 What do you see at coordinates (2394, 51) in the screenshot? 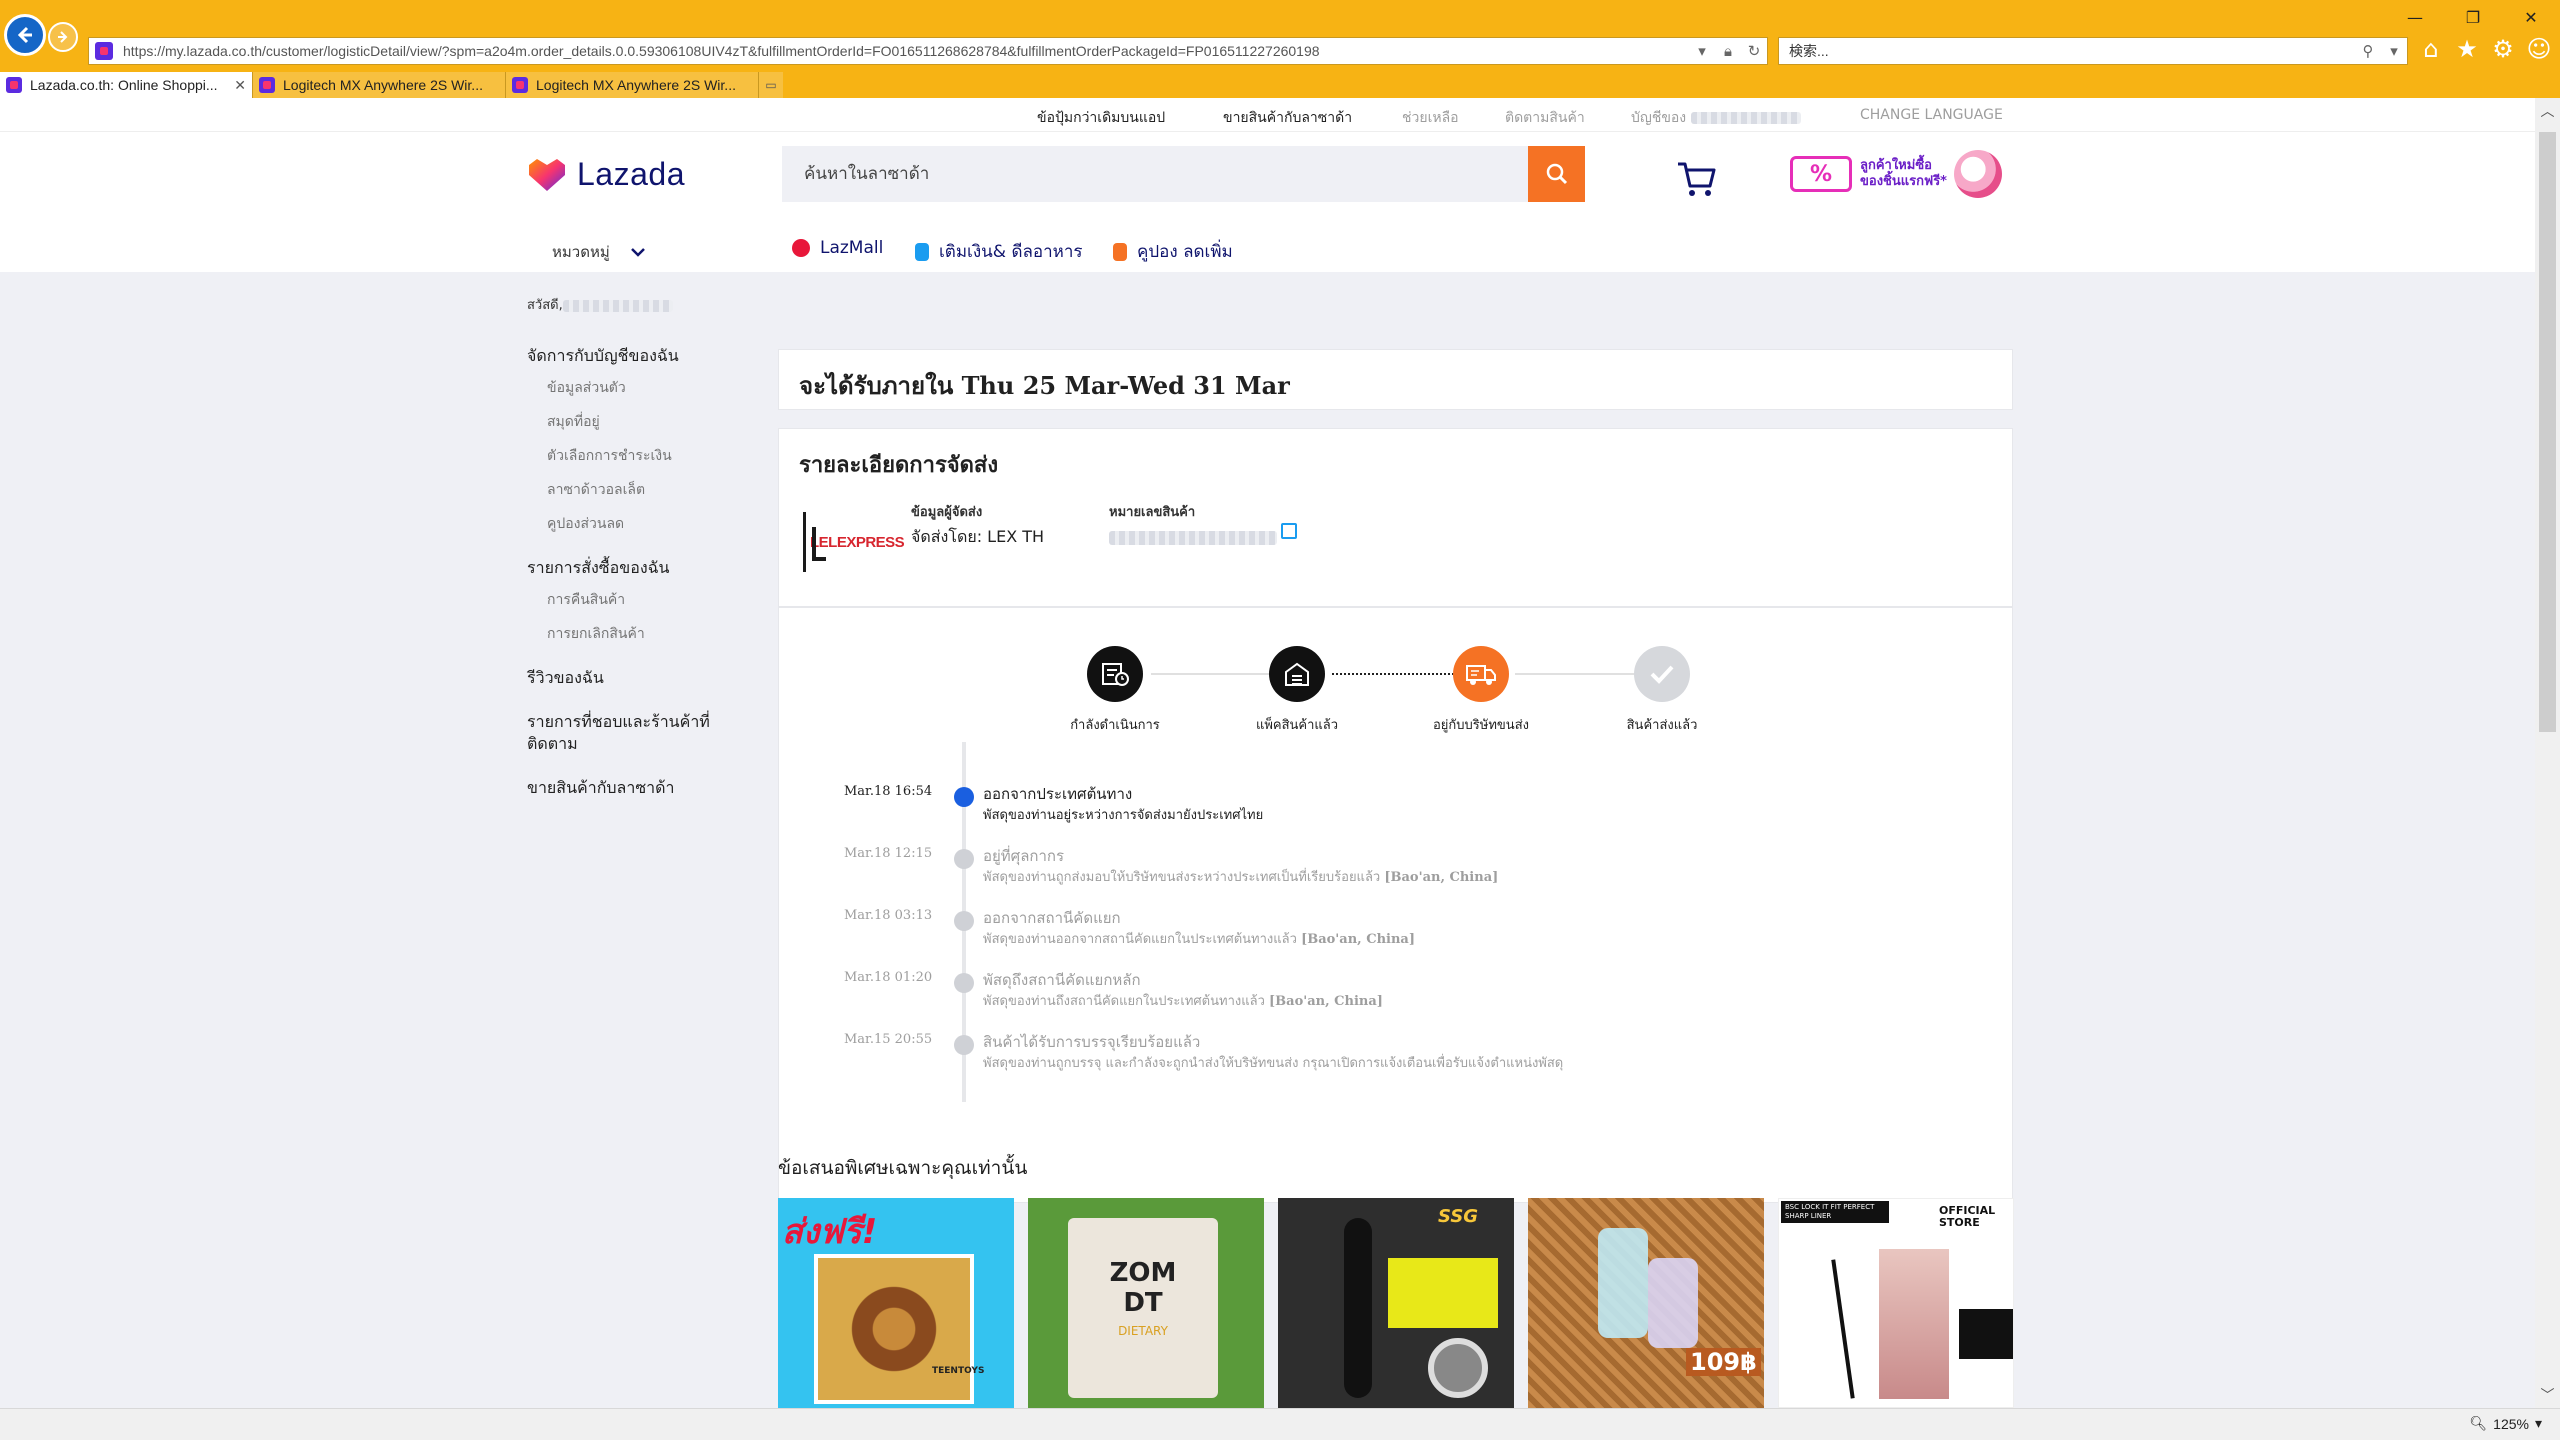
I see `search-dropdown-icon: ▾` at bounding box center [2394, 51].